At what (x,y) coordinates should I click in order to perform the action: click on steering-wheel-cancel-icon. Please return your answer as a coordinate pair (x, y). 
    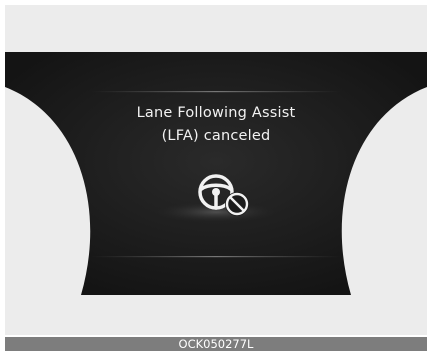
    Looking at the image, I should click on (223, 195).